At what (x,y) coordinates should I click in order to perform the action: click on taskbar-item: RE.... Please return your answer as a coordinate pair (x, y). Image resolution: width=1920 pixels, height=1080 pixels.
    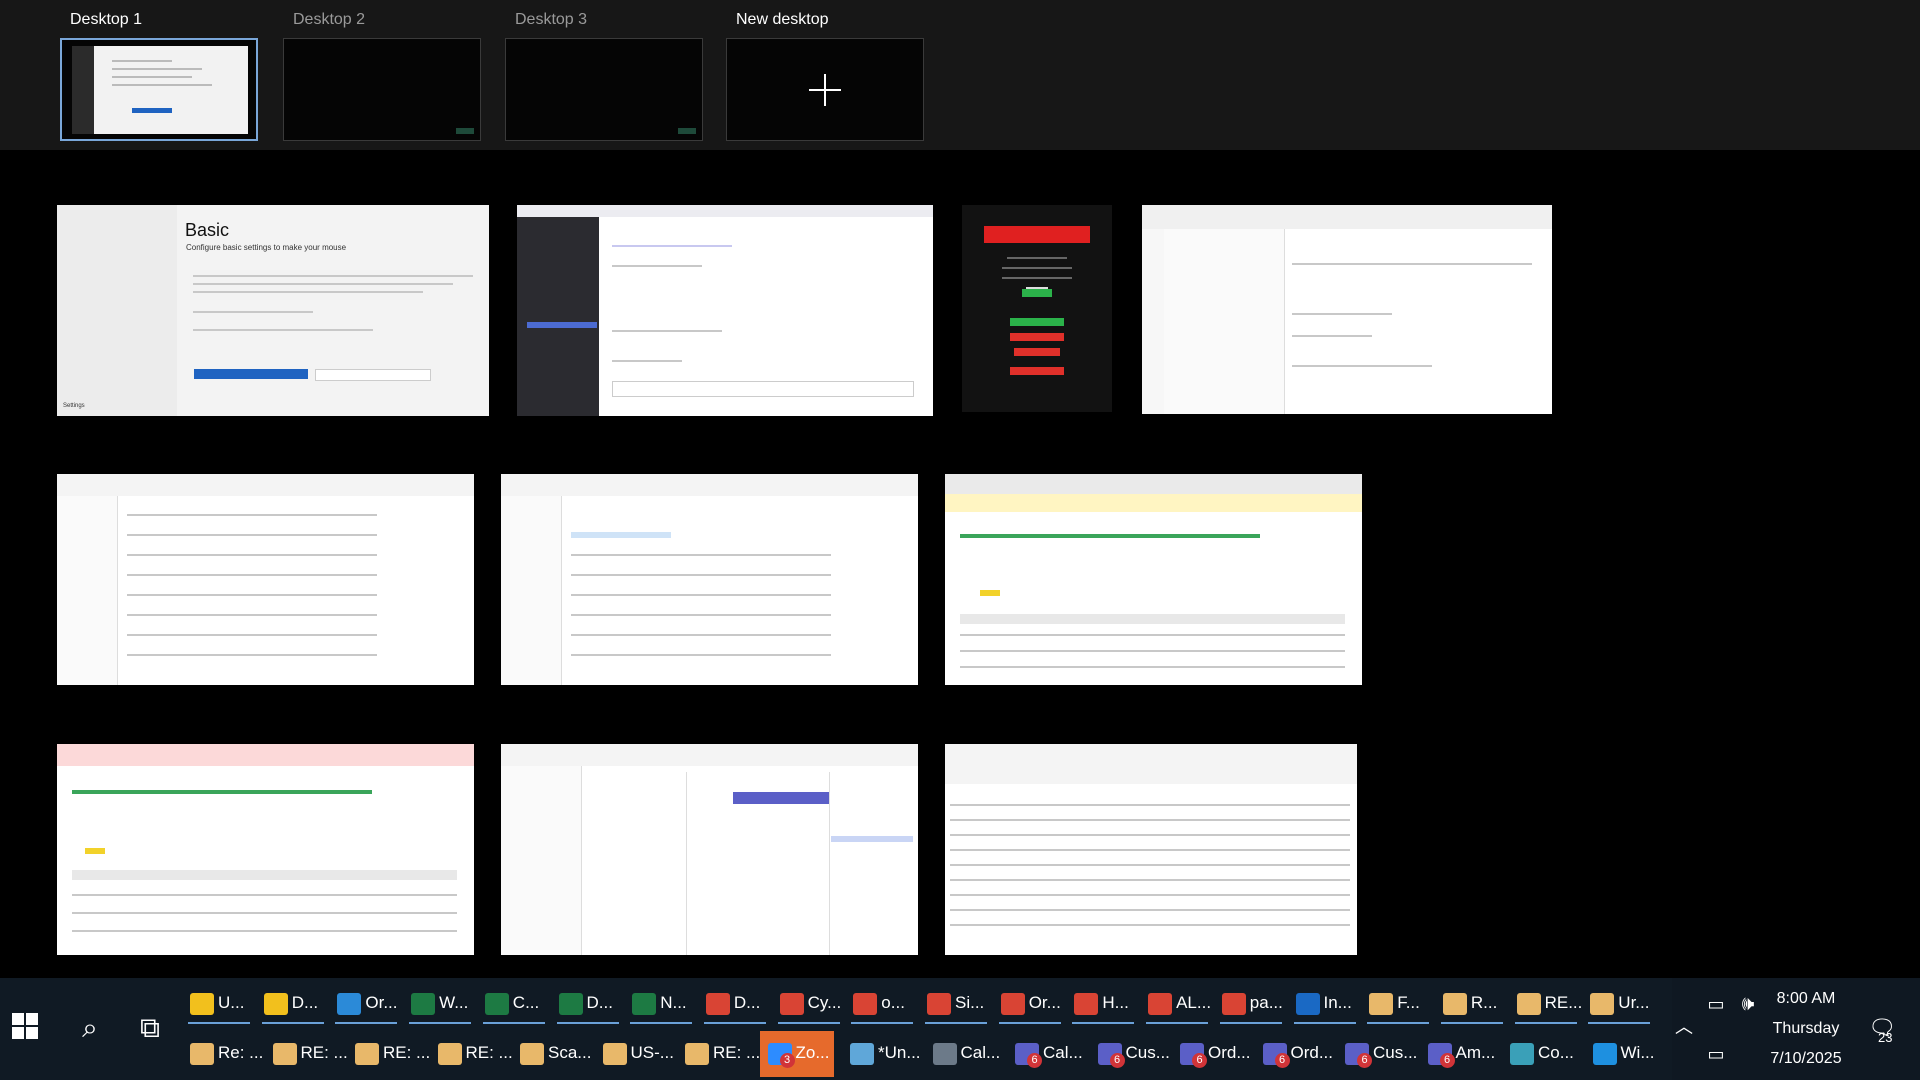
    Looking at the image, I should click on (1546, 1004).